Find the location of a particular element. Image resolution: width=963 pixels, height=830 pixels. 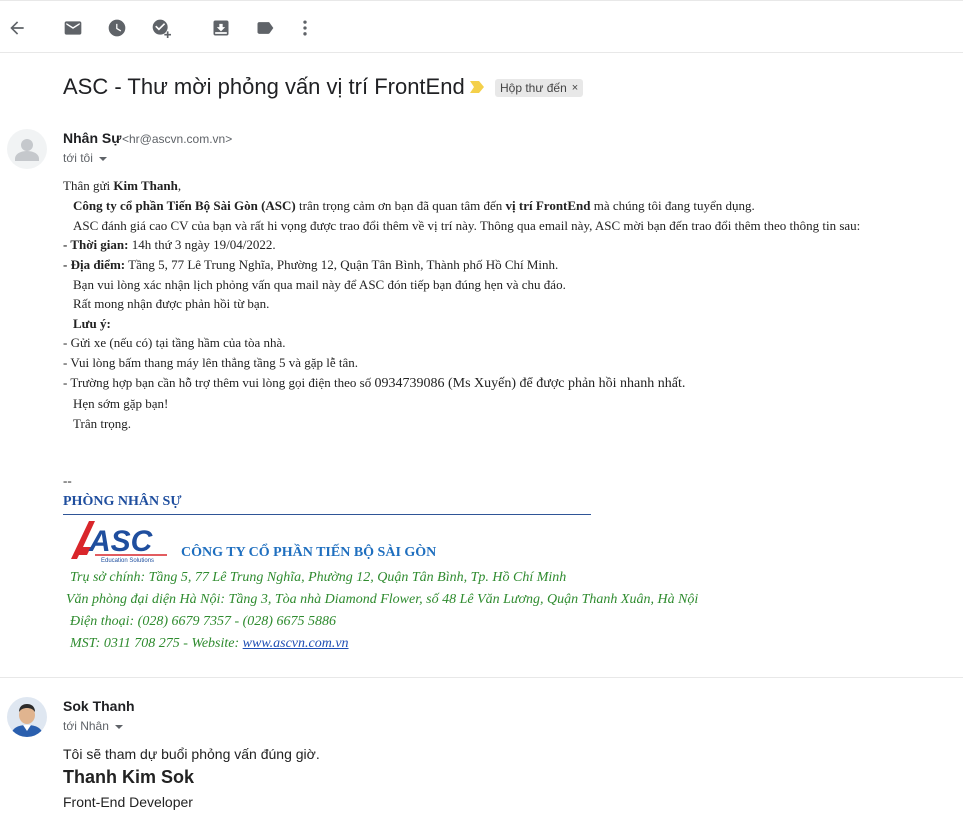

user-photo-icon is located at coordinates (27, 717).